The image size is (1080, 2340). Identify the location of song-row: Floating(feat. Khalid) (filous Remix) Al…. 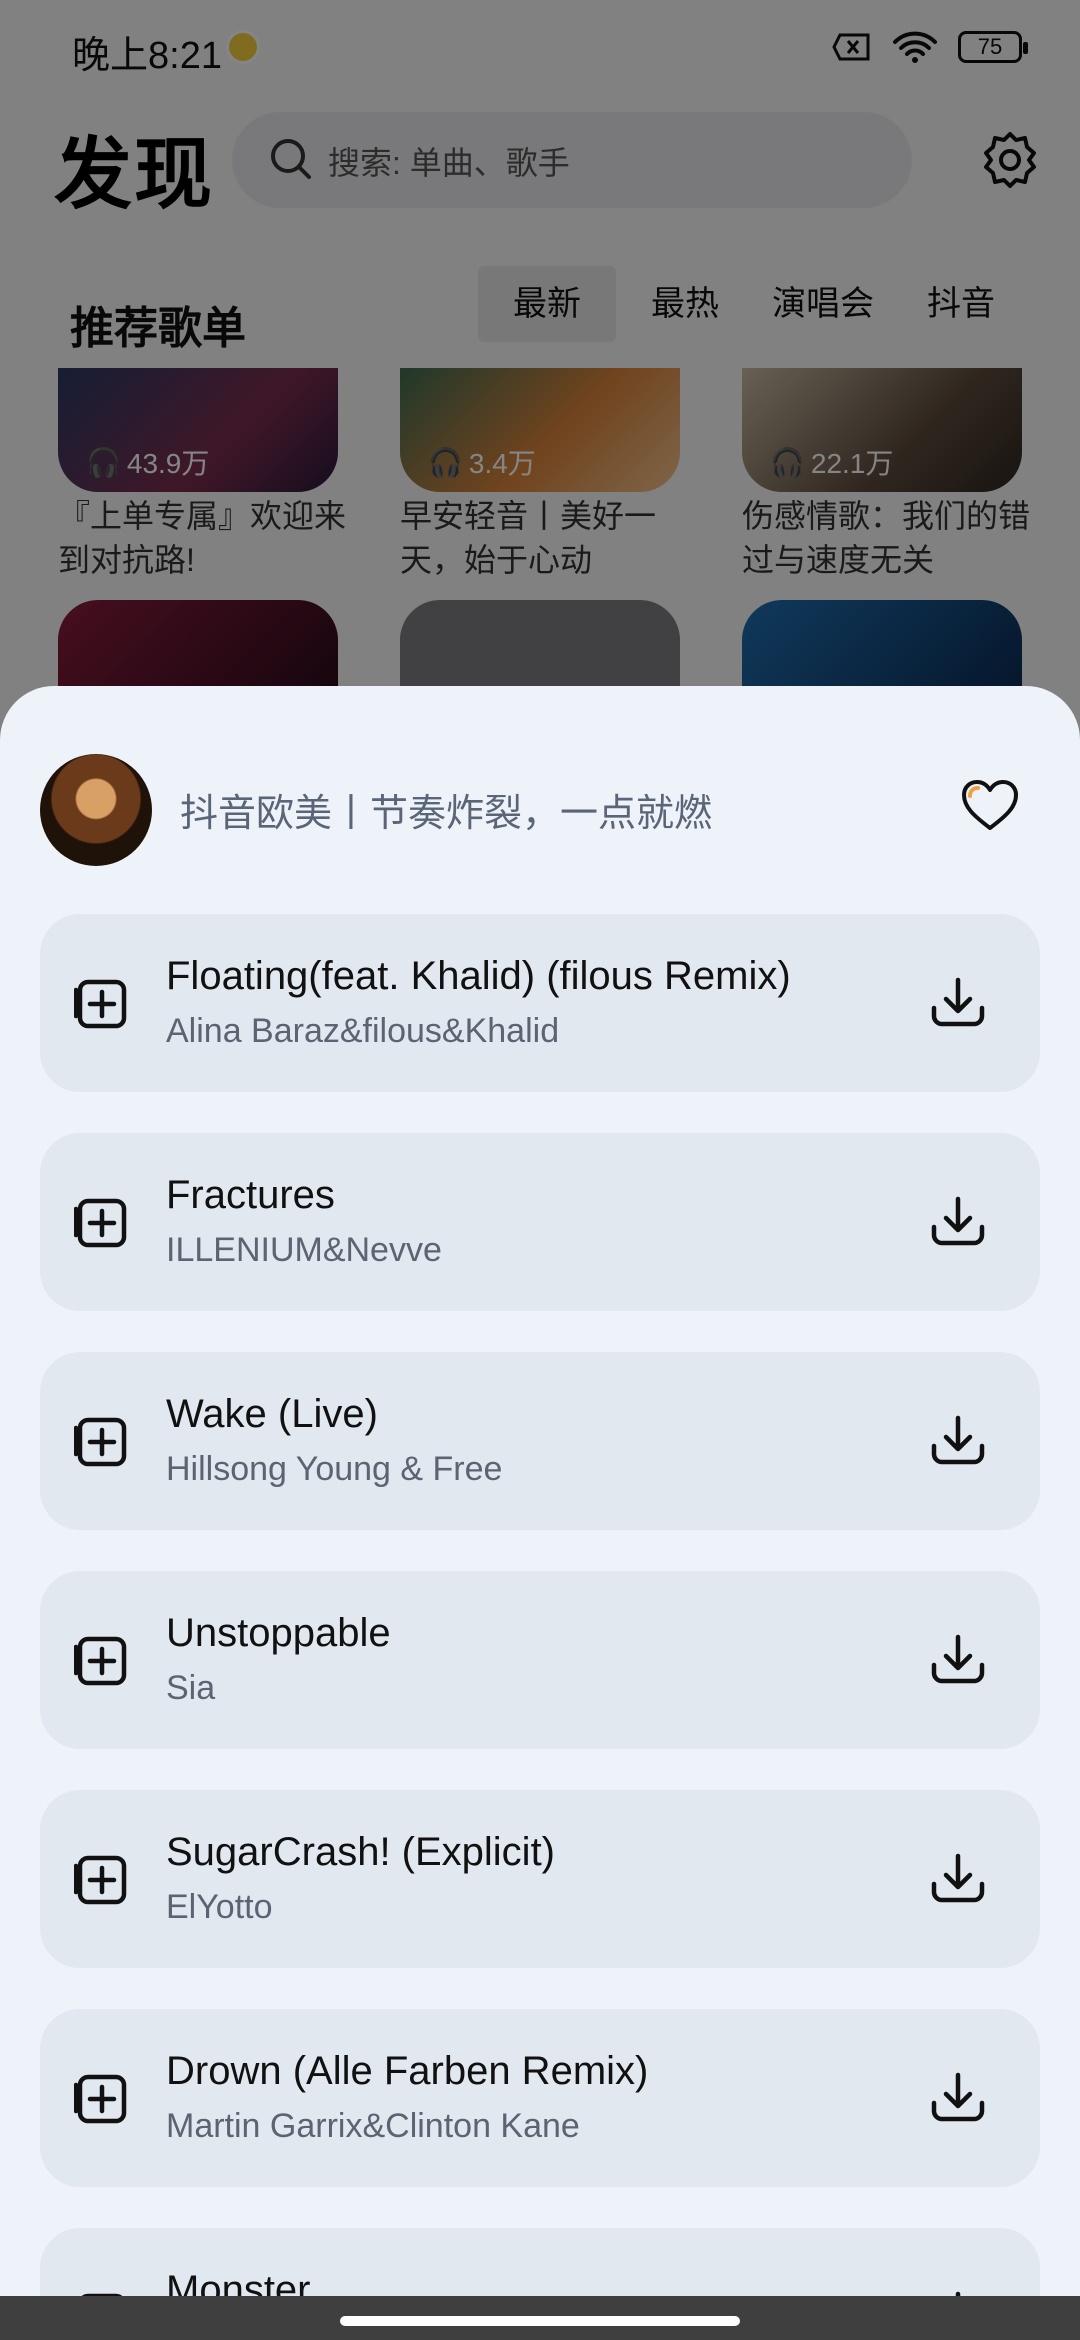
(540, 1003).